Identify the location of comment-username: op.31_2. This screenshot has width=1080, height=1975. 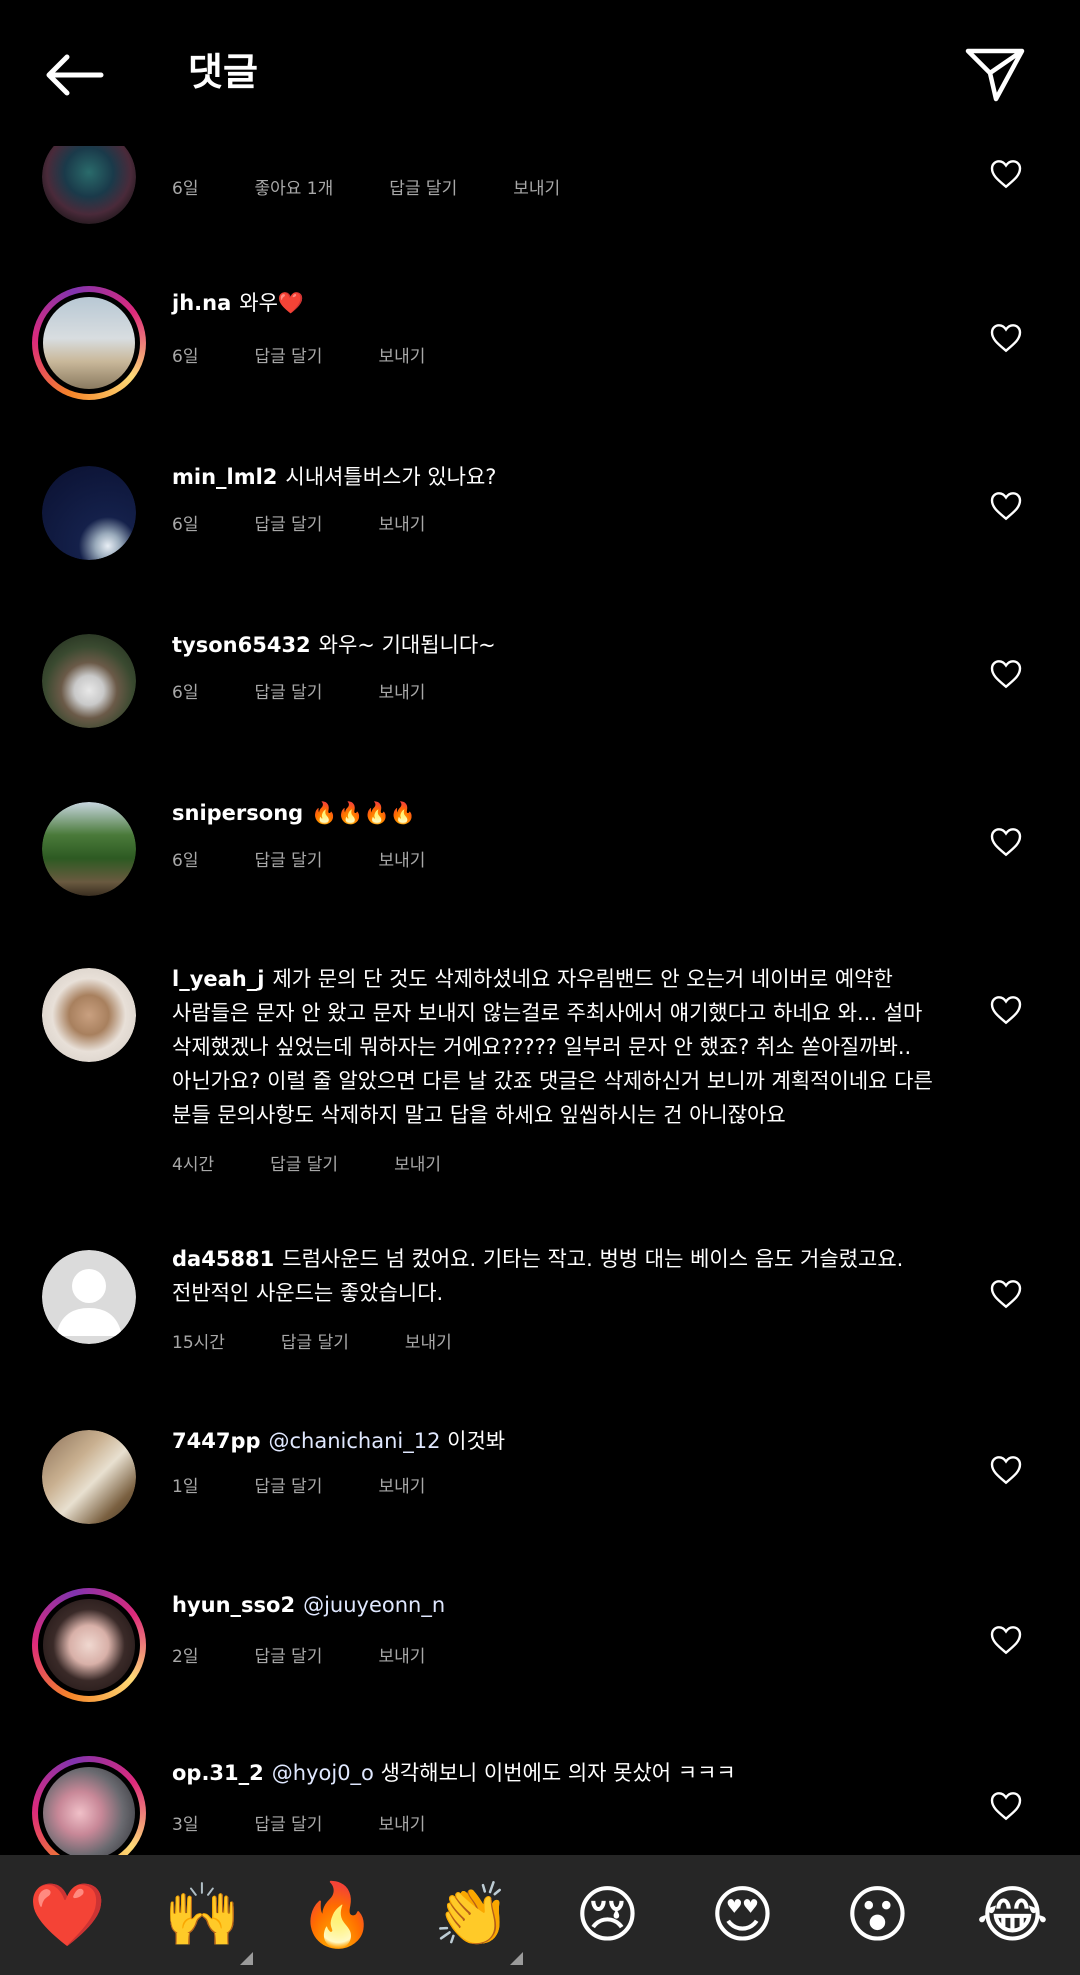
(218, 1773).